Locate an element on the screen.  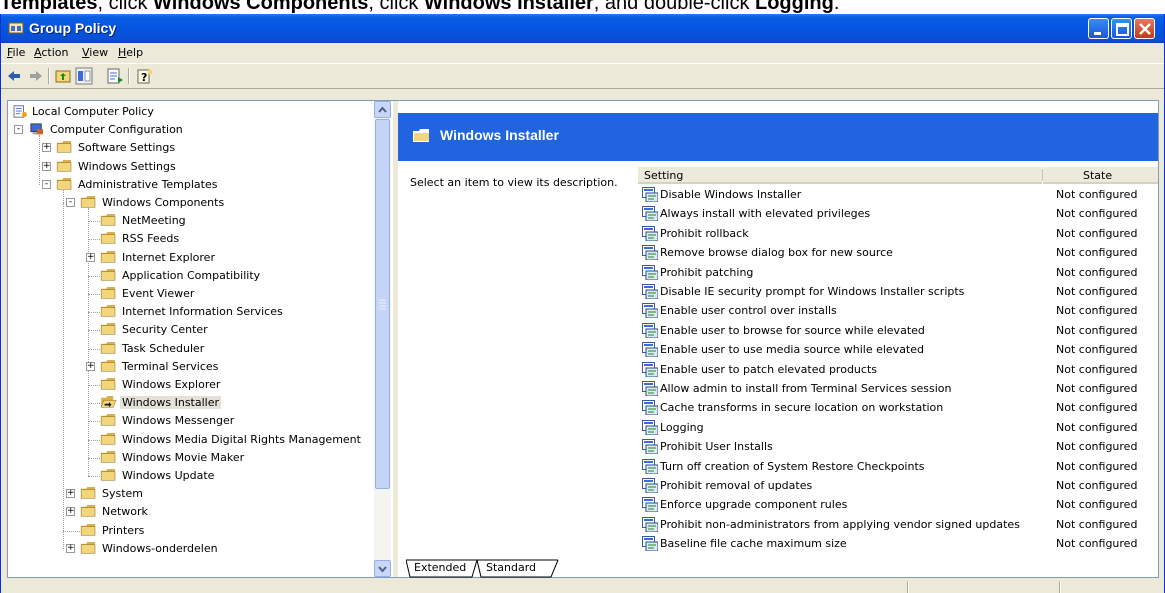
setting-name: Enable user control over installs is located at coordinates (748, 311).